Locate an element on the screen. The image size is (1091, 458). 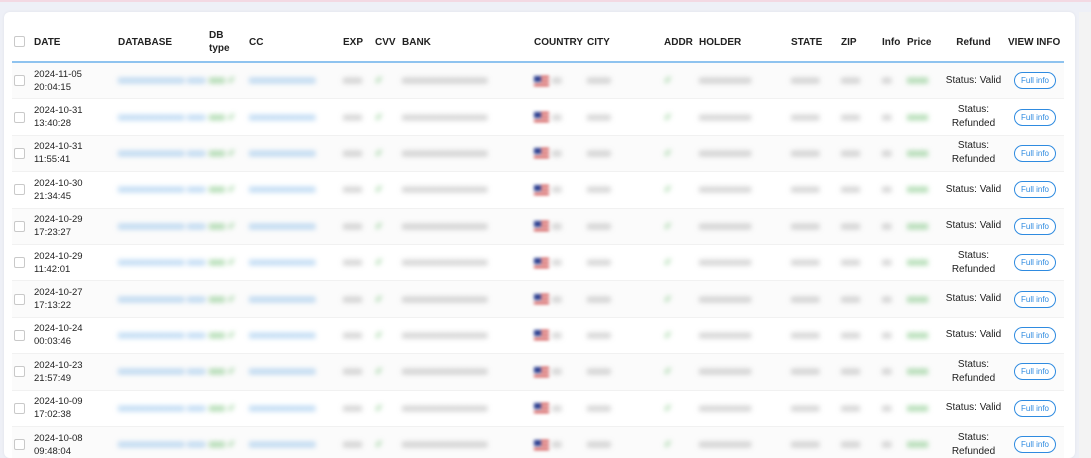
date-value: 2024-10-31 is located at coordinates (58, 111).